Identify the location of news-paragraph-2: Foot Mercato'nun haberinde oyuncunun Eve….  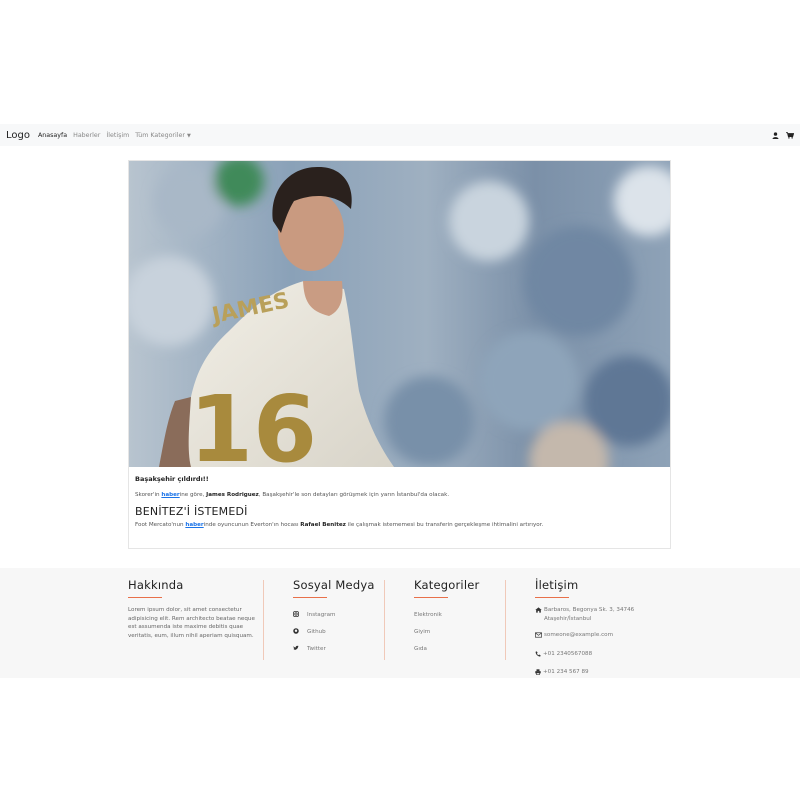
(339, 525).